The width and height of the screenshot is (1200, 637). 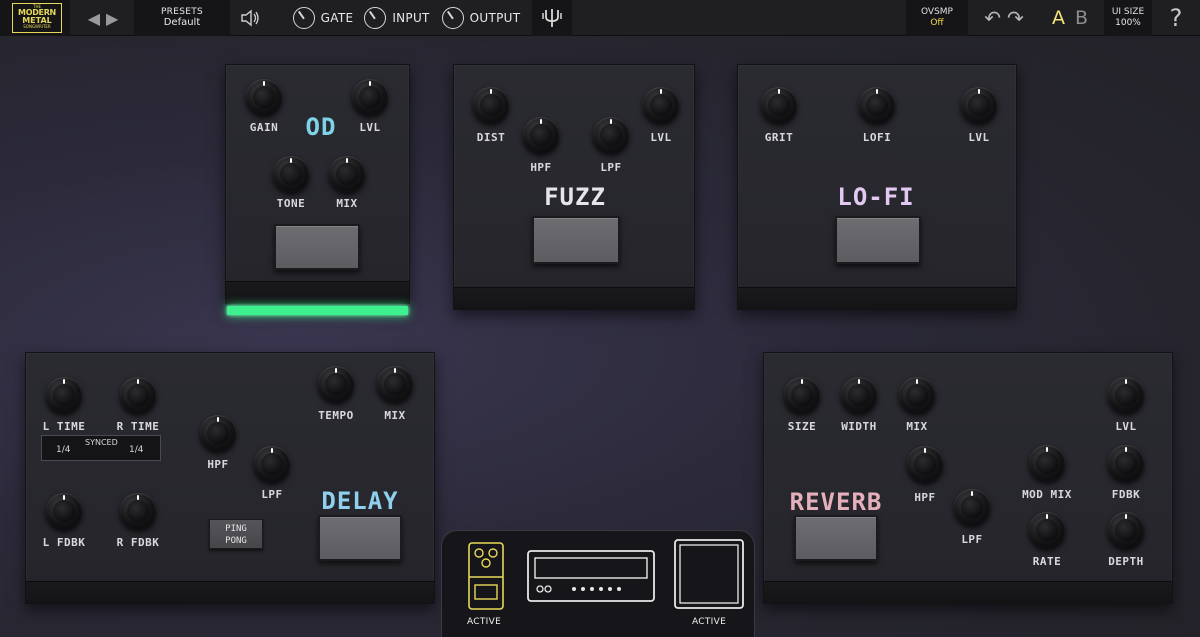 I want to click on od-base, so click(x=317, y=292).